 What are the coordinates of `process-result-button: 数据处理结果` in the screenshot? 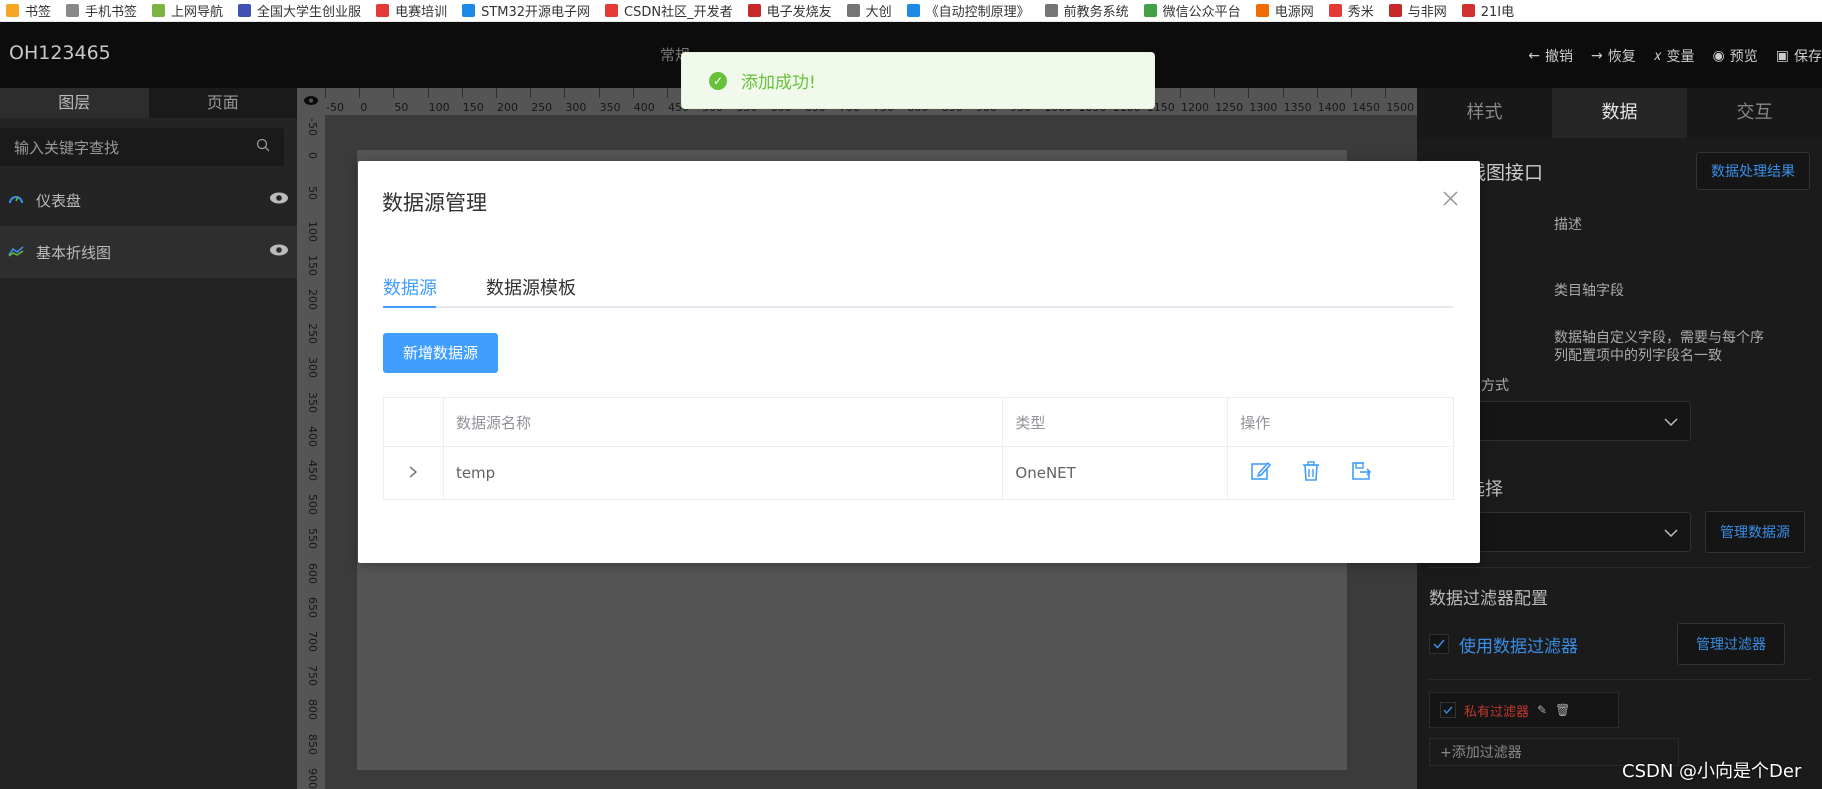 It's located at (1753, 171).